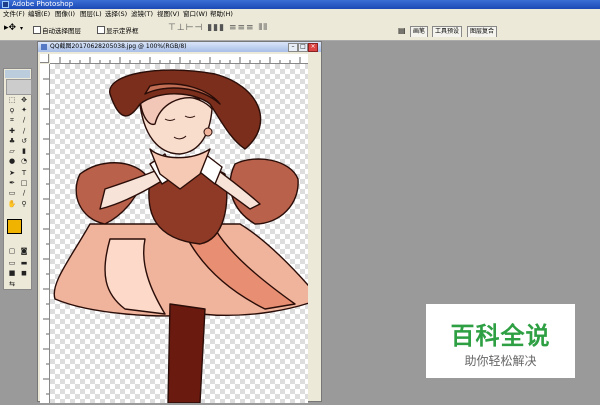  Describe the element at coordinates (12, 251) in the screenshot. I see `standard-mode-icon: ▢` at that location.